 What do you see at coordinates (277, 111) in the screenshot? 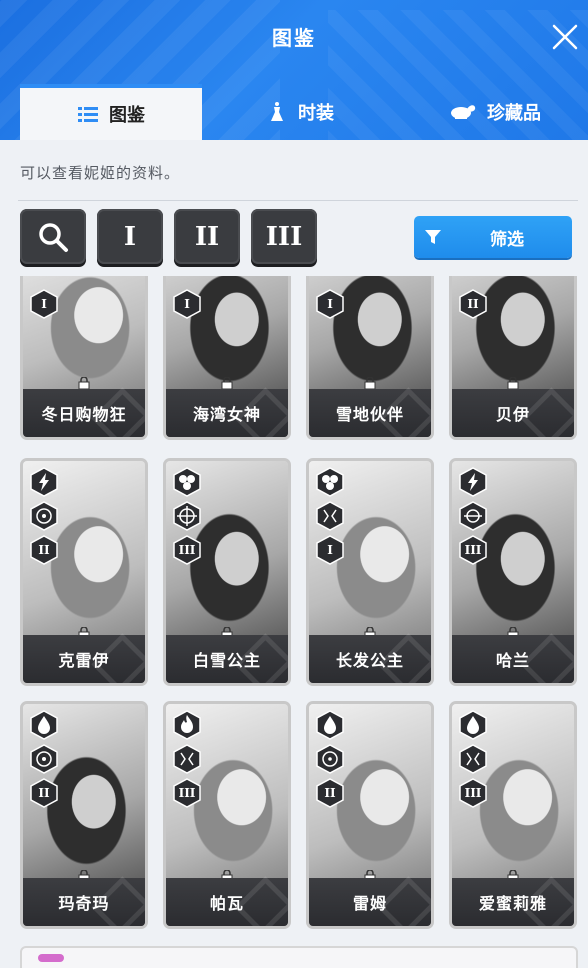
I see `dress-icon` at bounding box center [277, 111].